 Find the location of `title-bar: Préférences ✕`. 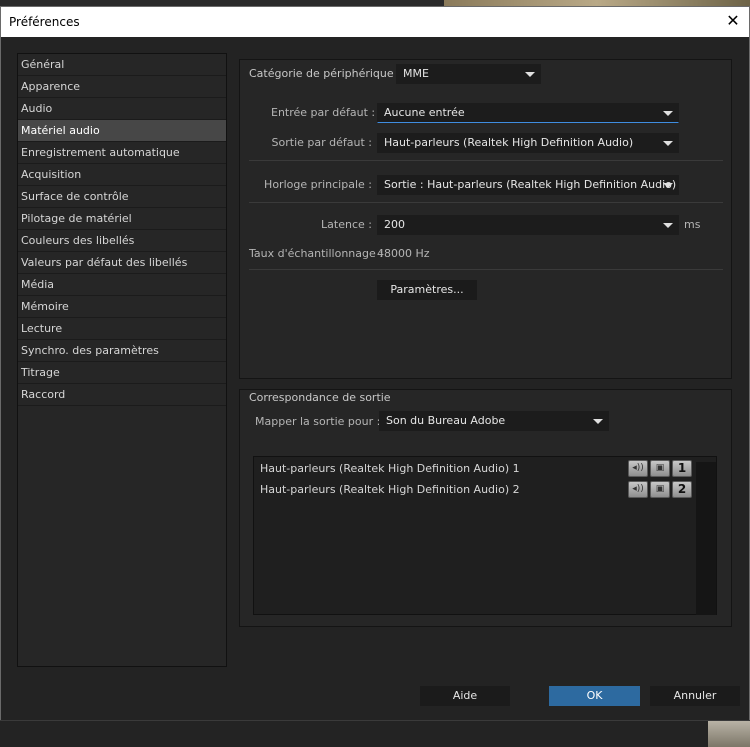

title-bar: Préférences ✕ is located at coordinates (375, 22).